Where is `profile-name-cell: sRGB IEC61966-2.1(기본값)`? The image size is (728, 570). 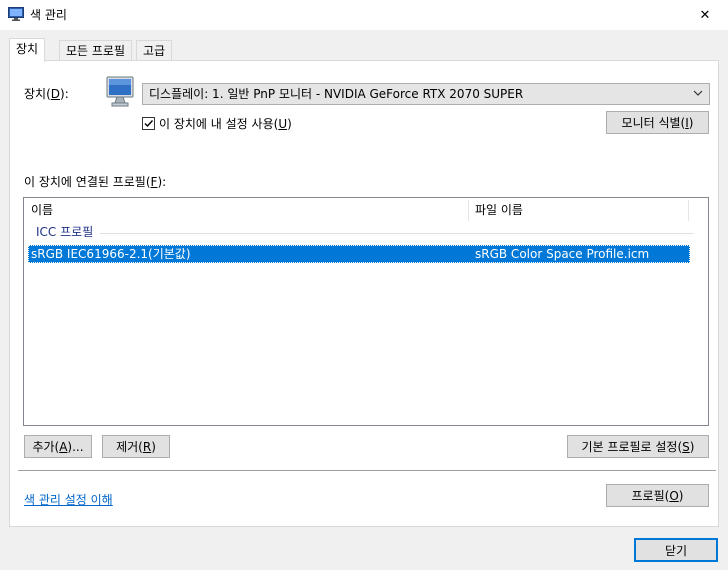
profile-name-cell: sRGB IEC61966-2.1(기본값) is located at coordinates (111, 254).